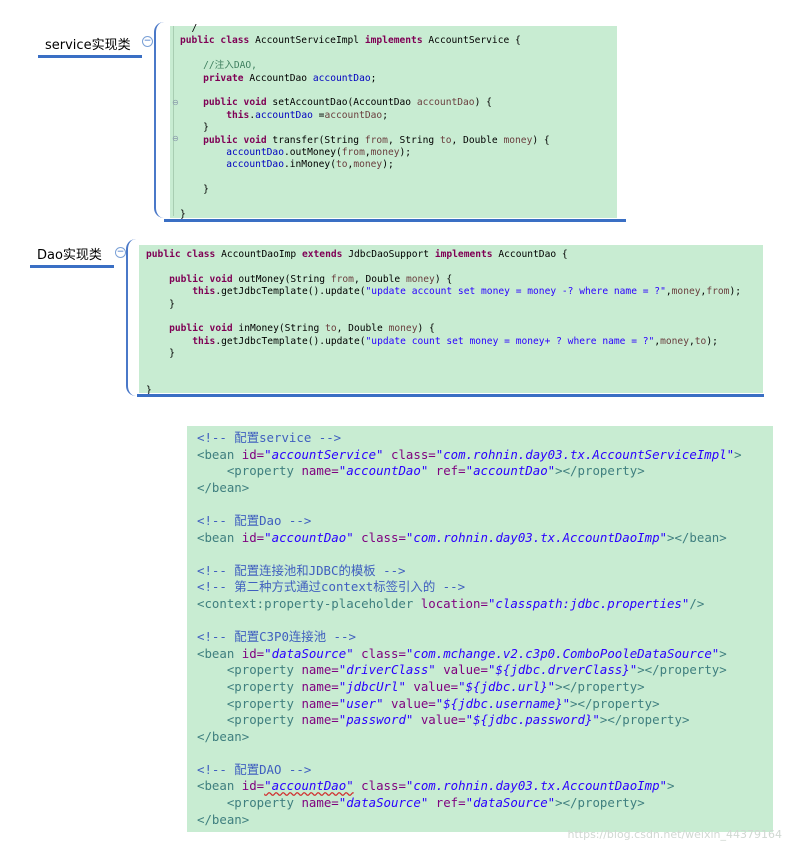  What do you see at coordinates (72, 266) in the screenshot?
I see `dao-node-underline` at bounding box center [72, 266].